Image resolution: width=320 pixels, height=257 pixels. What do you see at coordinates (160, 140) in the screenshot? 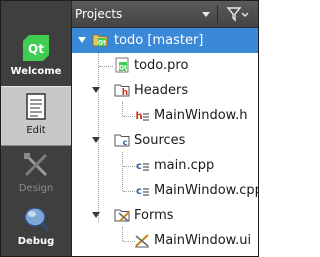
I see `tree-item-label: Sources` at bounding box center [160, 140].